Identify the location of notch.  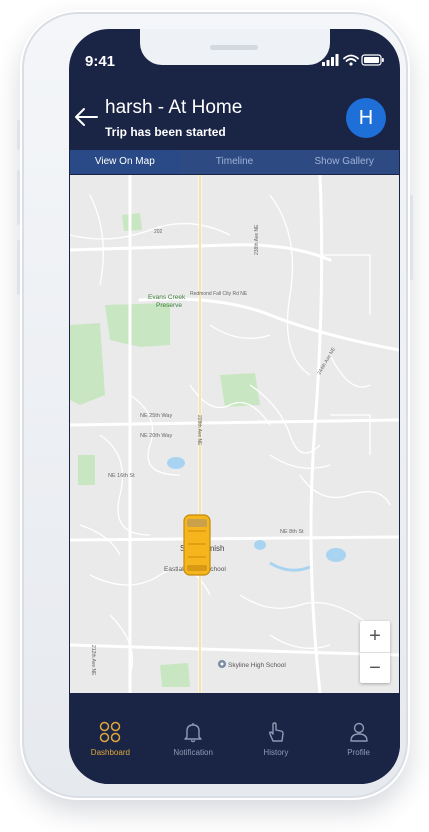
(235, 47).